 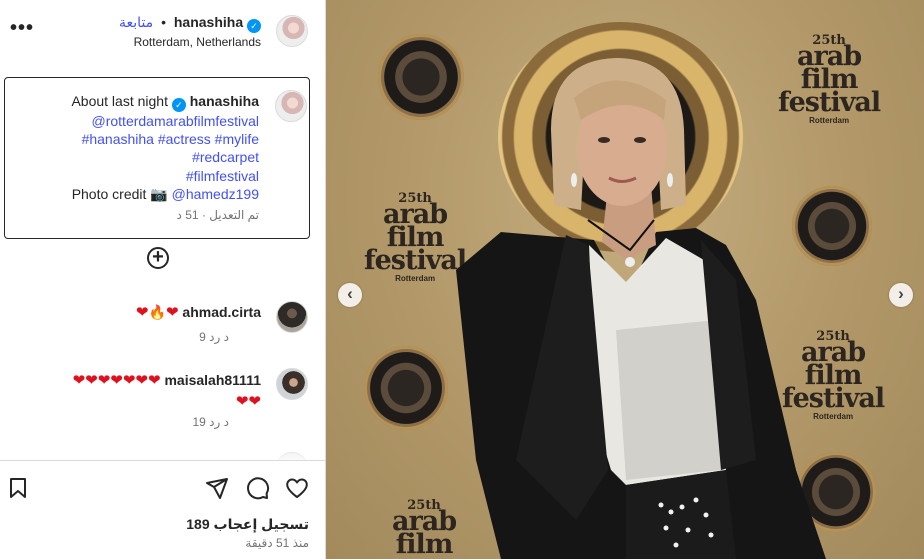 What do you see at coordinates (215, 194) in the screenshot?
I see `credit-mention-link: @hamedz199` at bounding box center [215, 194].